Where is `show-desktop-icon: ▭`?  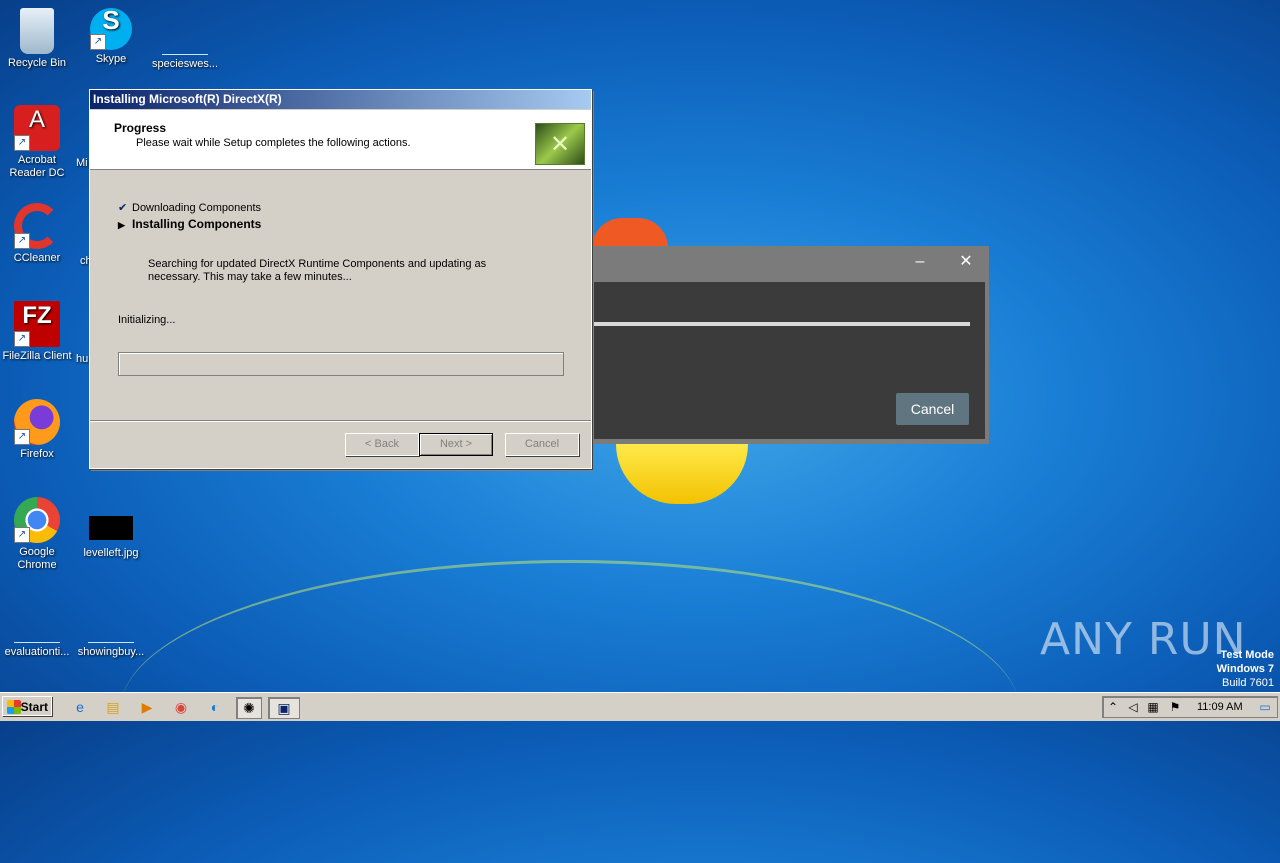
show-desktop-icon: ▭ is located at coordinates (1265, 707).